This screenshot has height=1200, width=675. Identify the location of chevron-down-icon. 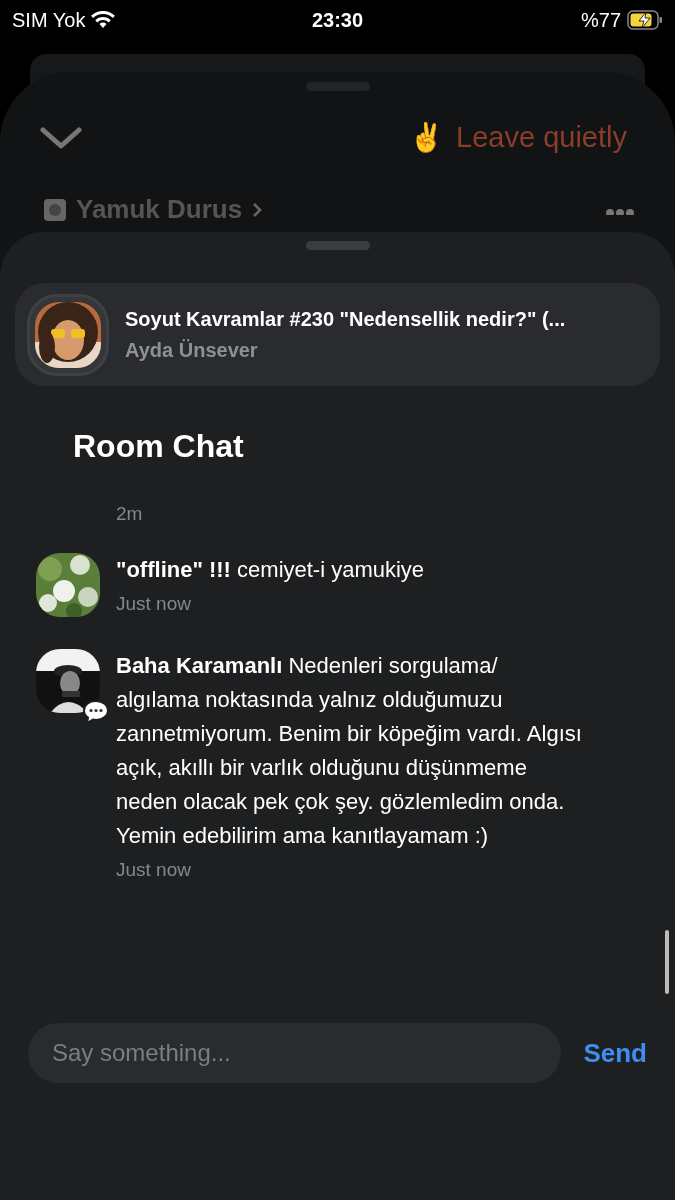
(61, 137).